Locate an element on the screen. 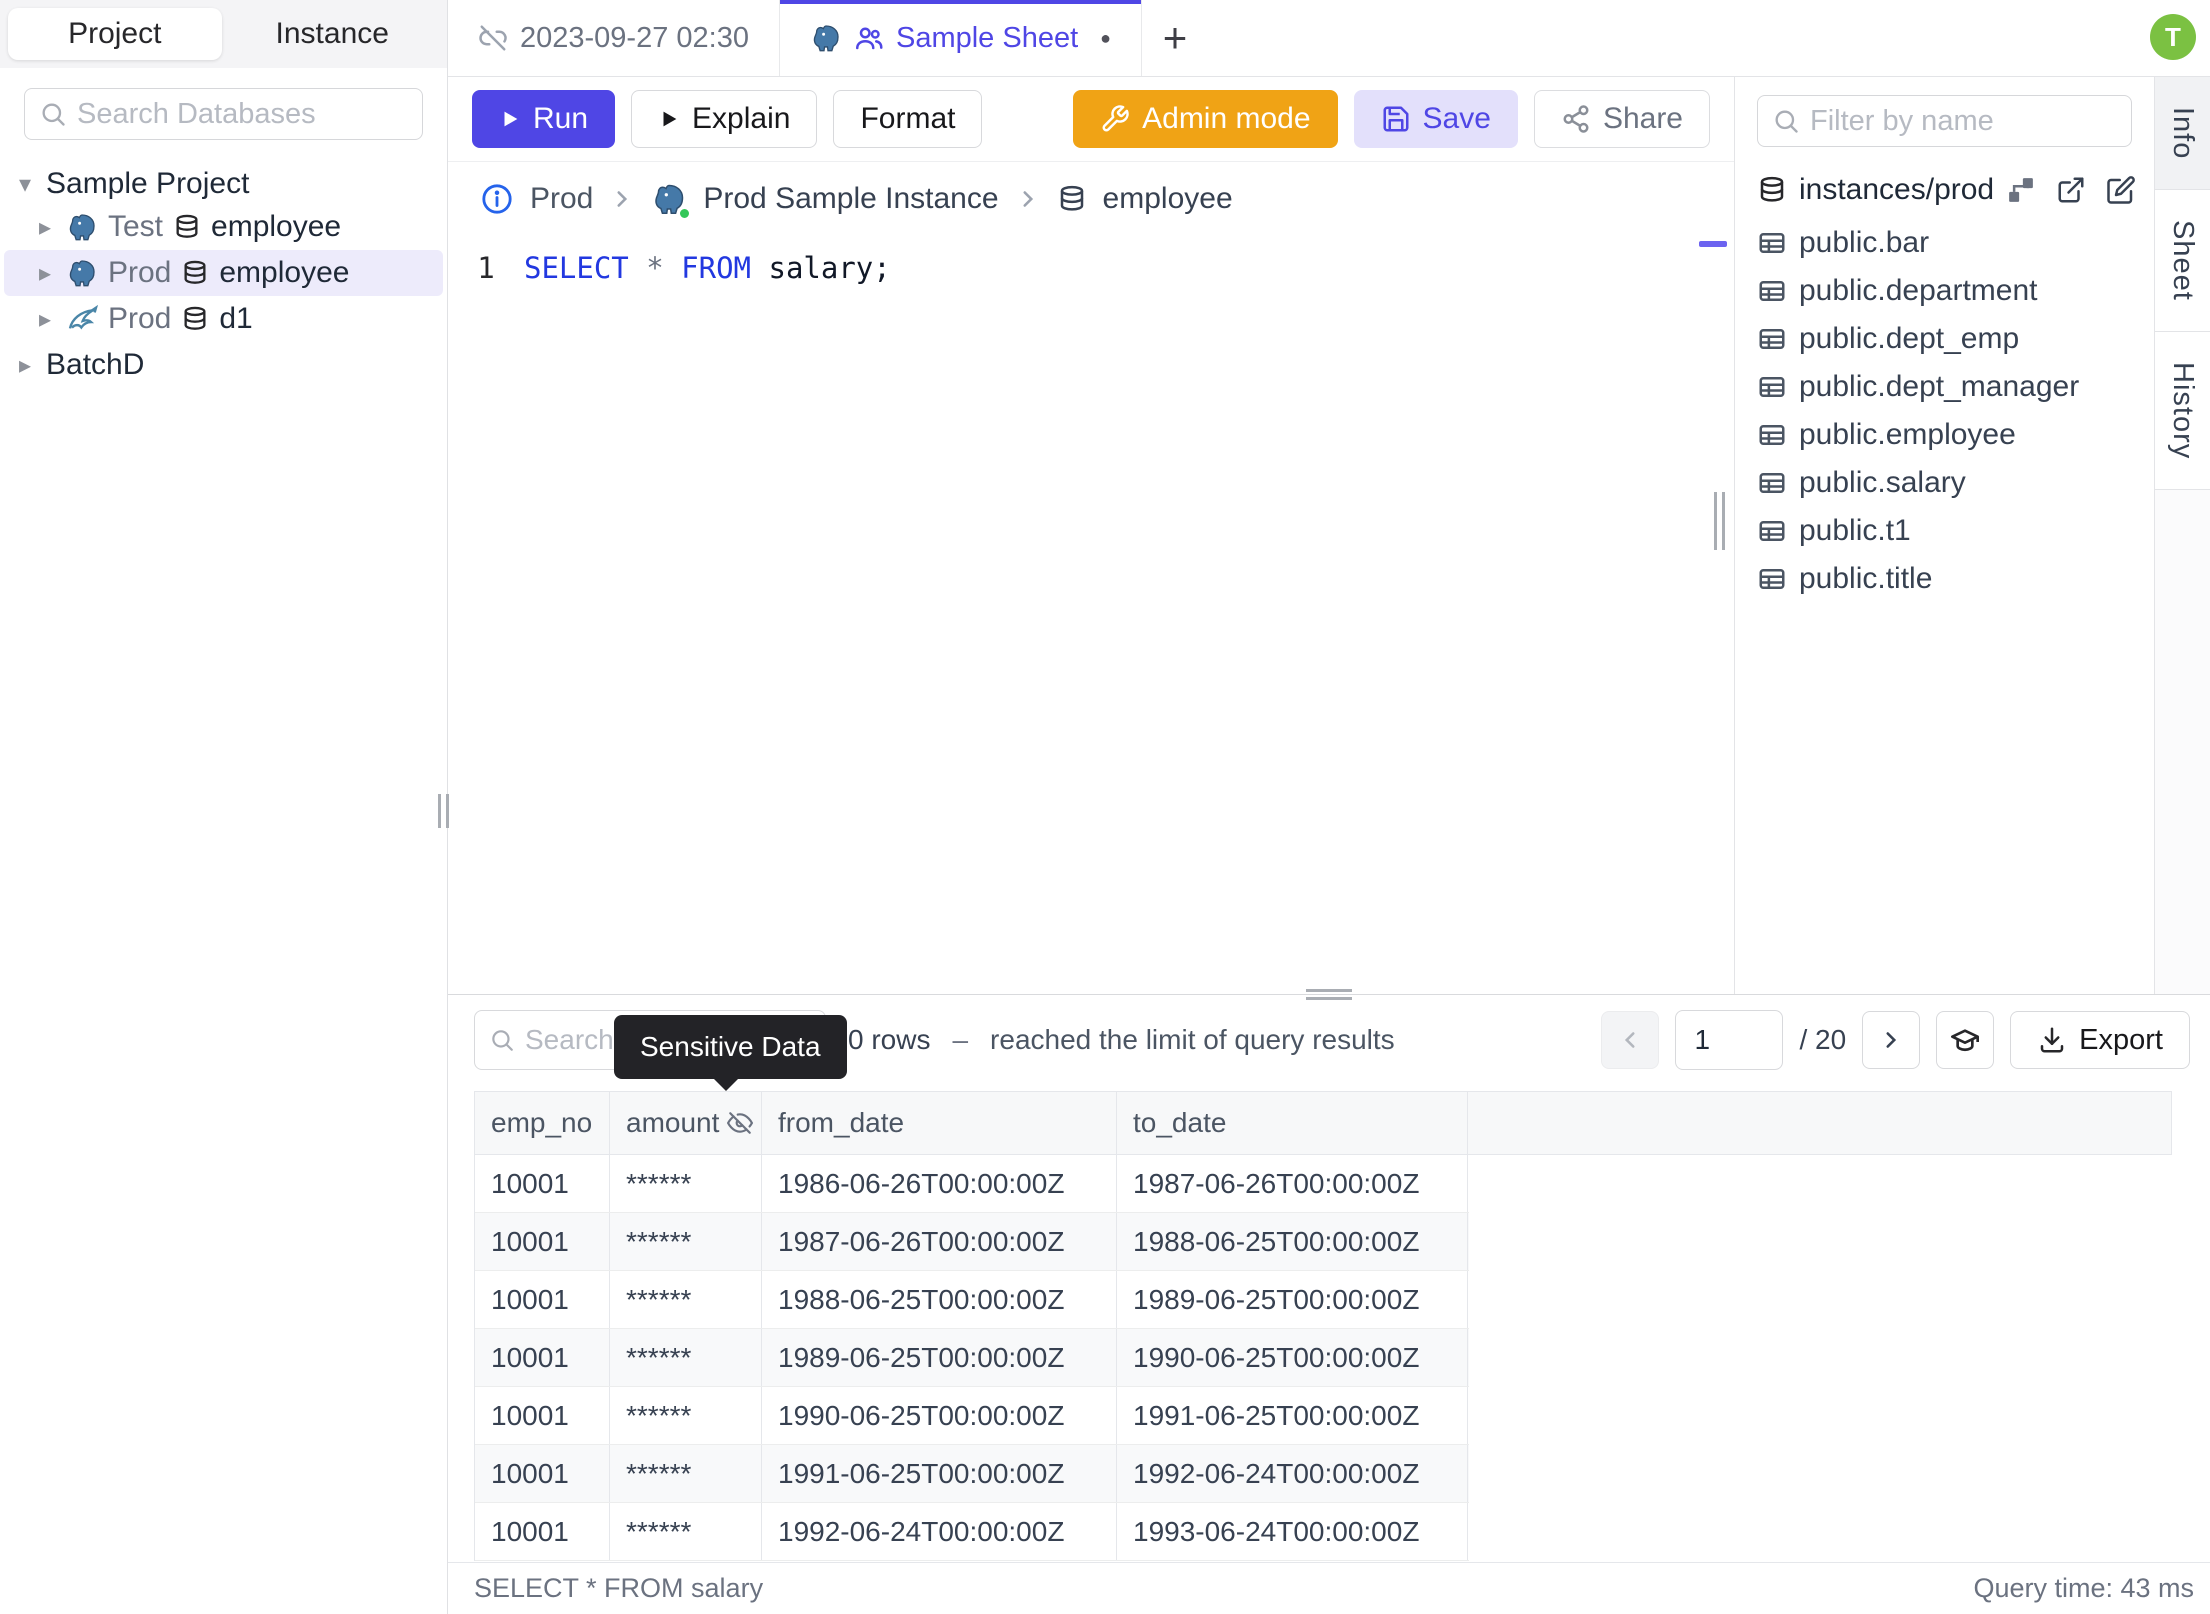  cell-from-date: 1989-06-25T00:00:00Z is located at coordinates (939, 1357).